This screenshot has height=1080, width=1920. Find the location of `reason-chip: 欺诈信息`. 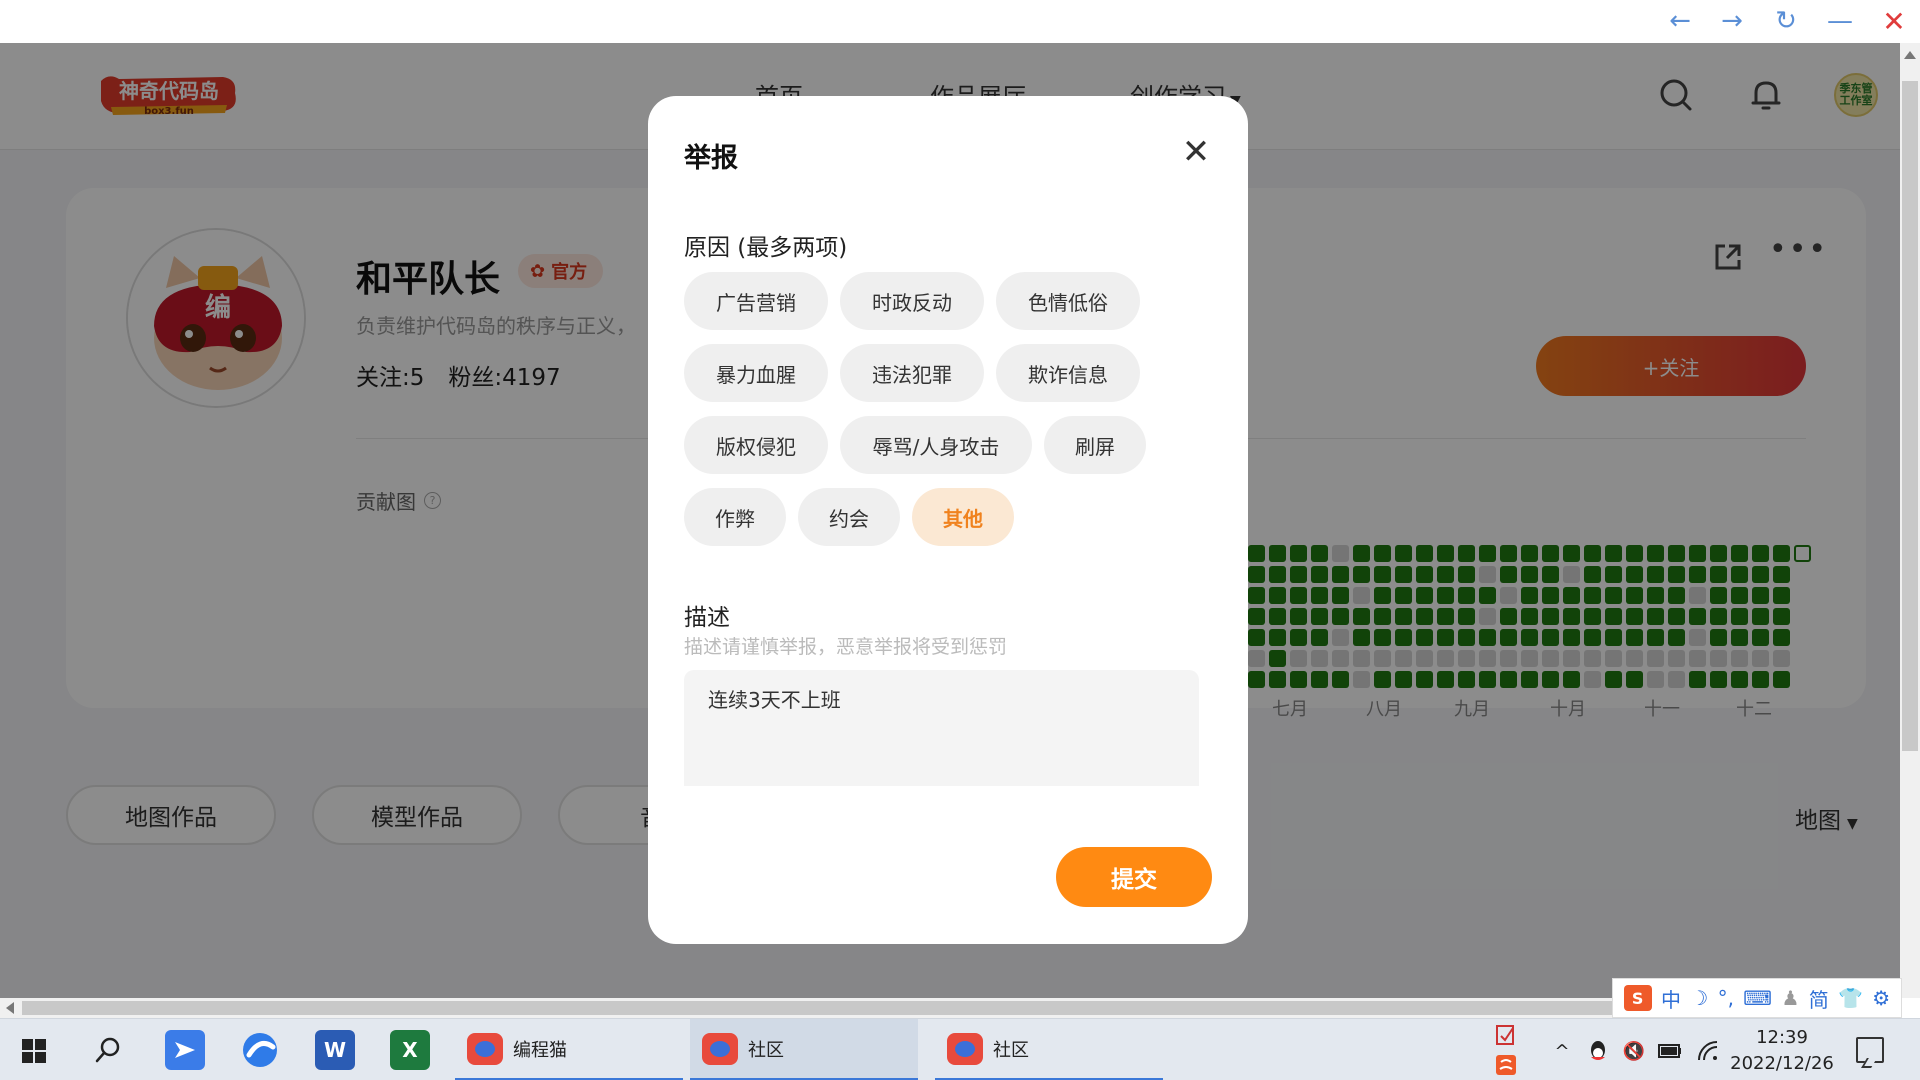

reason-chip: 欺诈信息 is located at coordinates (1068, 373).